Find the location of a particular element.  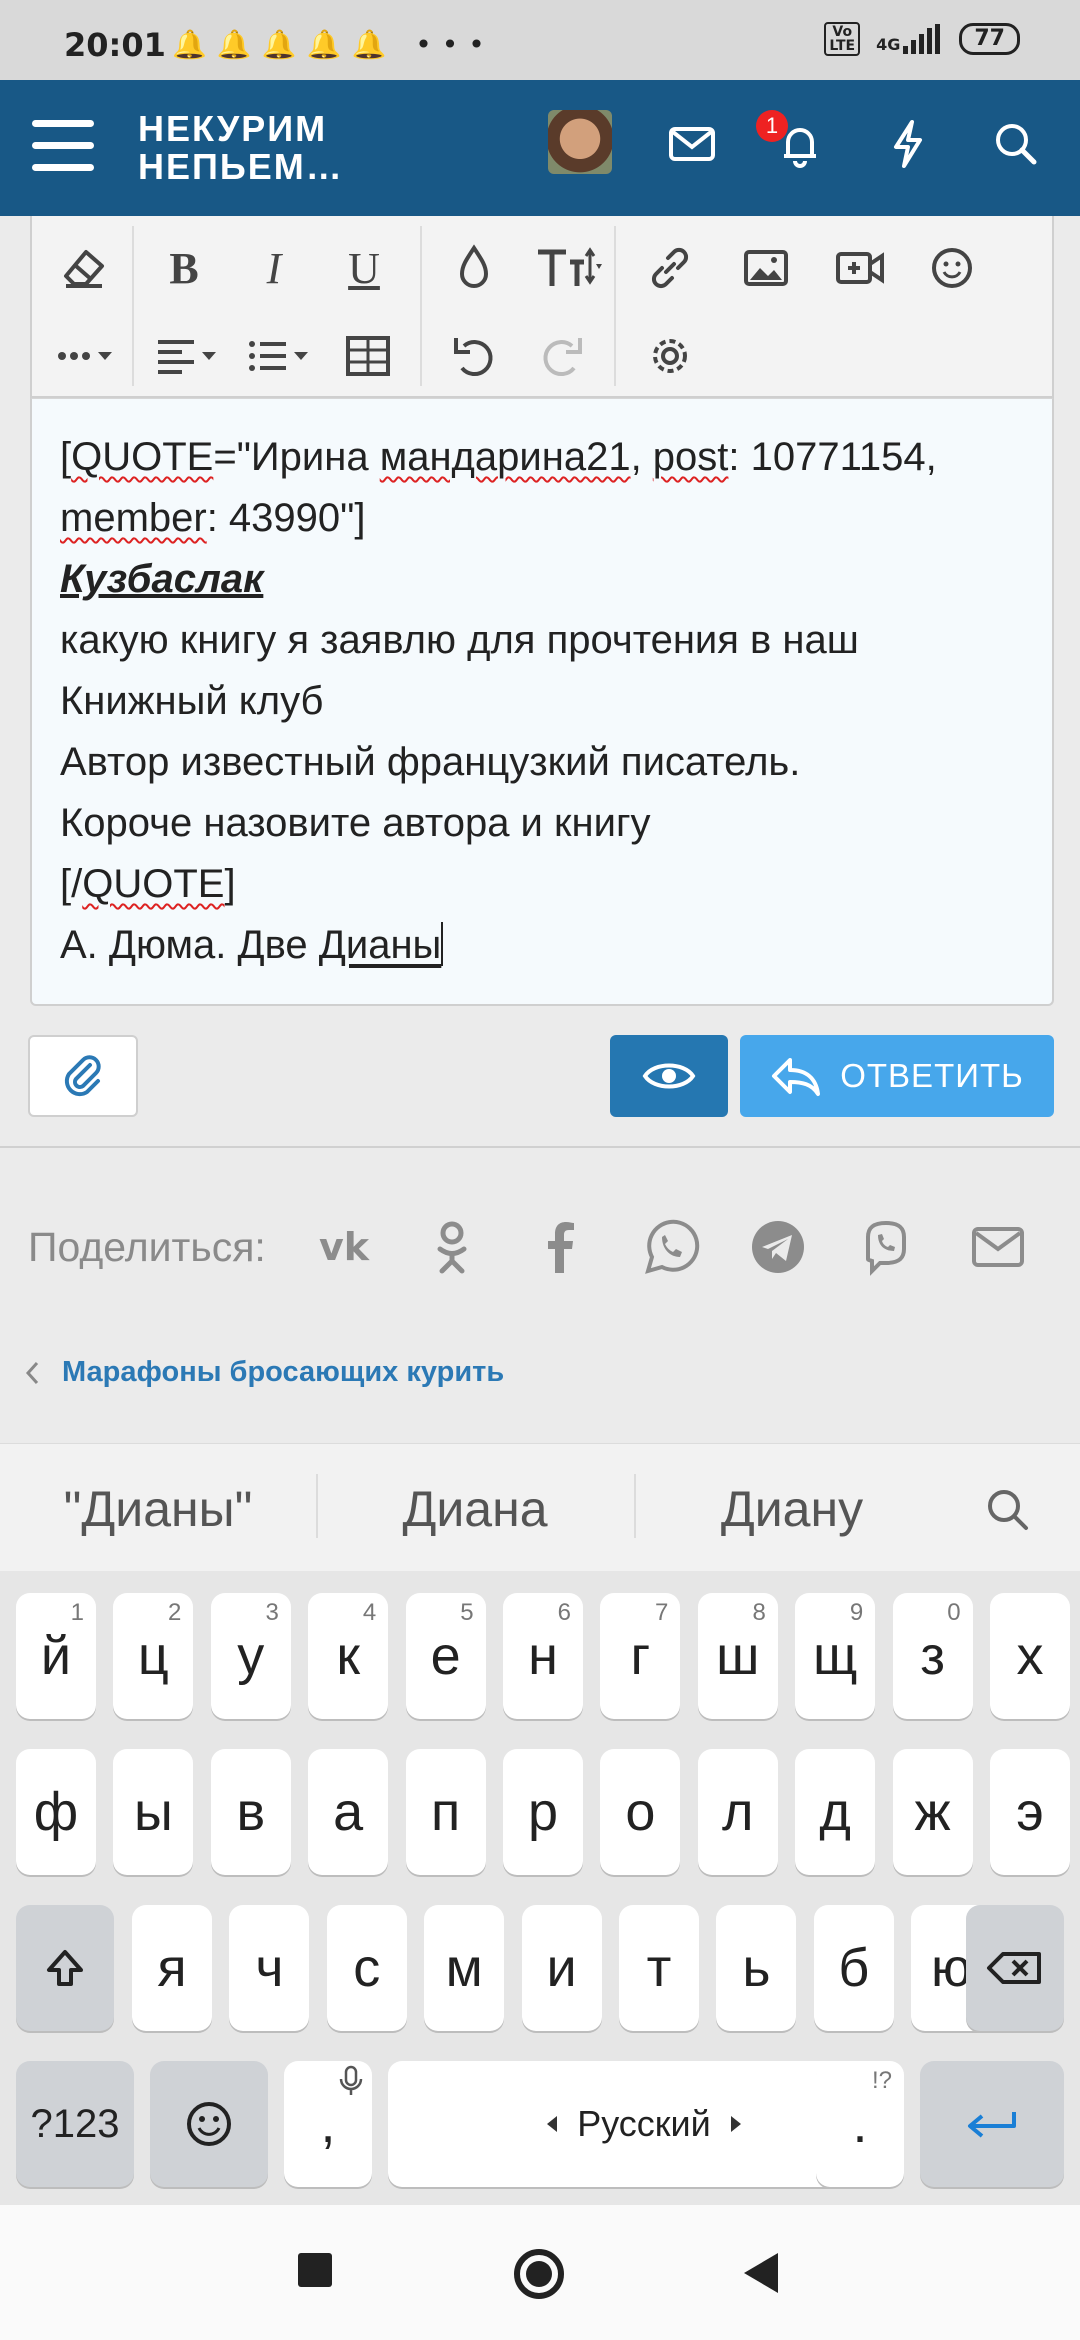

align-icon is located at coordinates (188, 356).